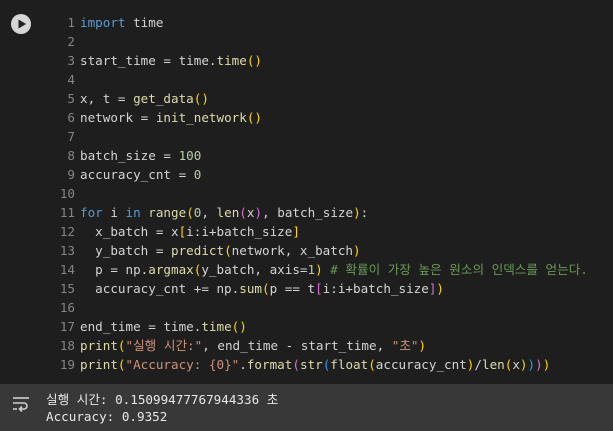 This screenshot has width=613, height=431. What do you see at coordinates (198, 250) in the screenshot?
I see `code-token: predict` at bounding box center [198, 250].